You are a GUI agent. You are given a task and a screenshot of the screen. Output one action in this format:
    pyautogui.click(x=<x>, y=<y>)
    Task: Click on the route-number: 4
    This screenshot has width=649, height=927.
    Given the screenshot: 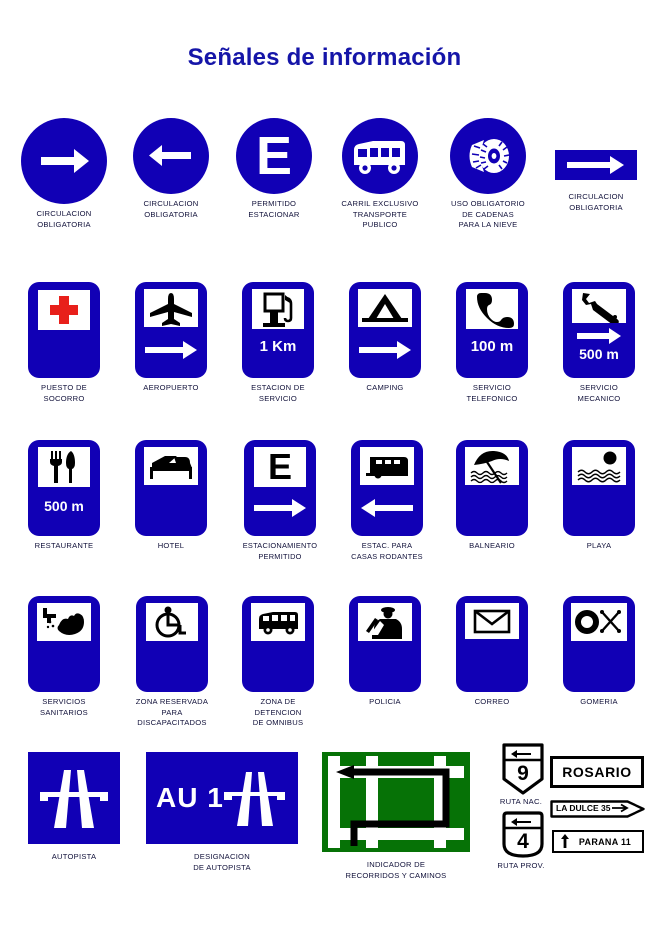 What is the action you would take?
    pyautogui.click(x=523, y=841)
    